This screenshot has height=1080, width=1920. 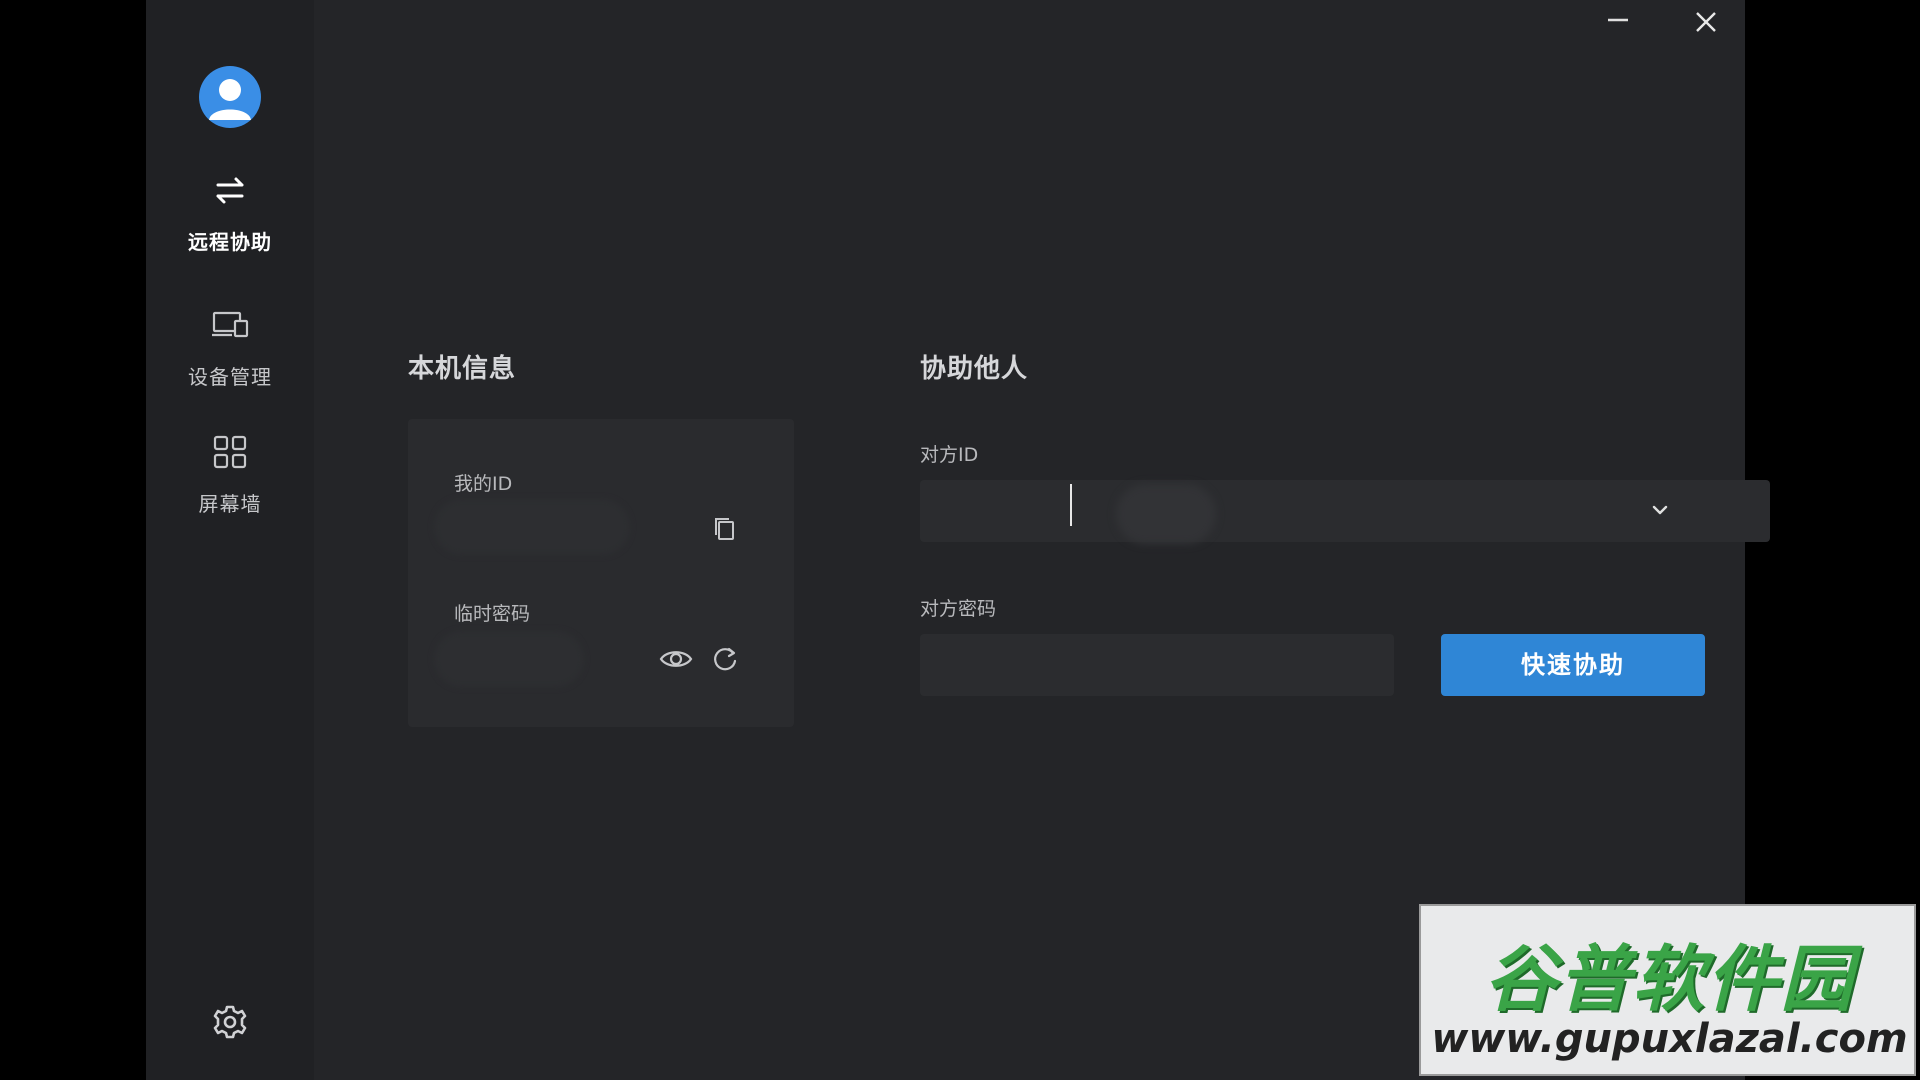 I want to click on user-avatar-icon, so click(x=230, y=97).